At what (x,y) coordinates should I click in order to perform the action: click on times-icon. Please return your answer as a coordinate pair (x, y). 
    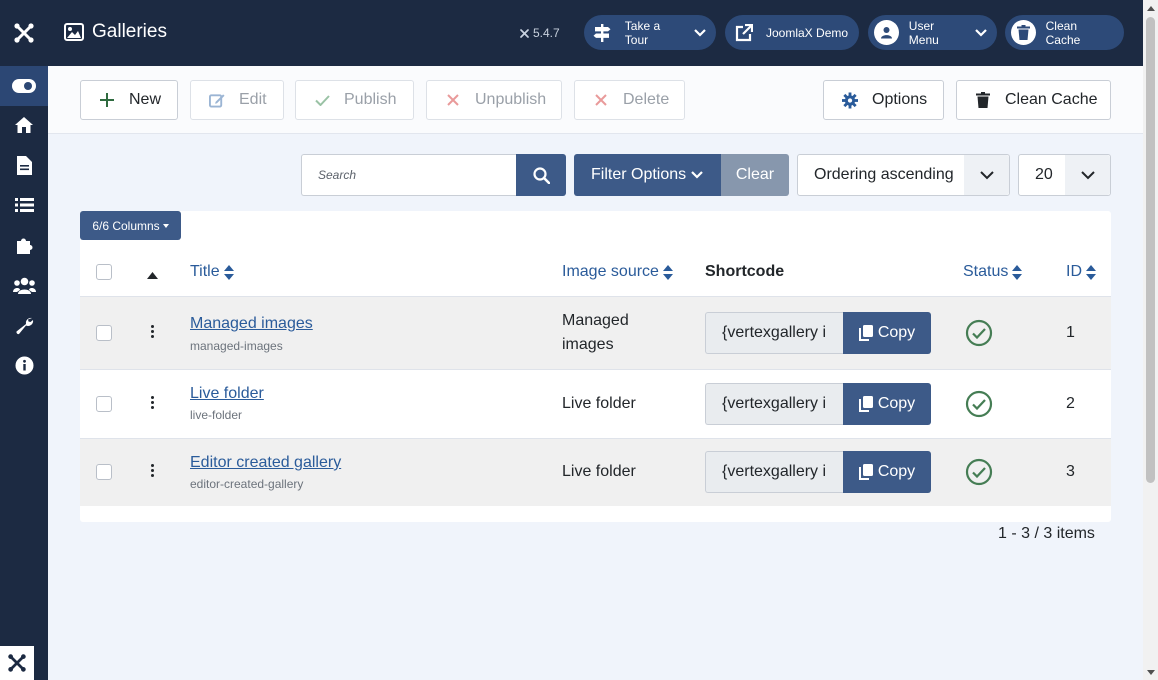
    Looking at the image, I should click on (453, 100).